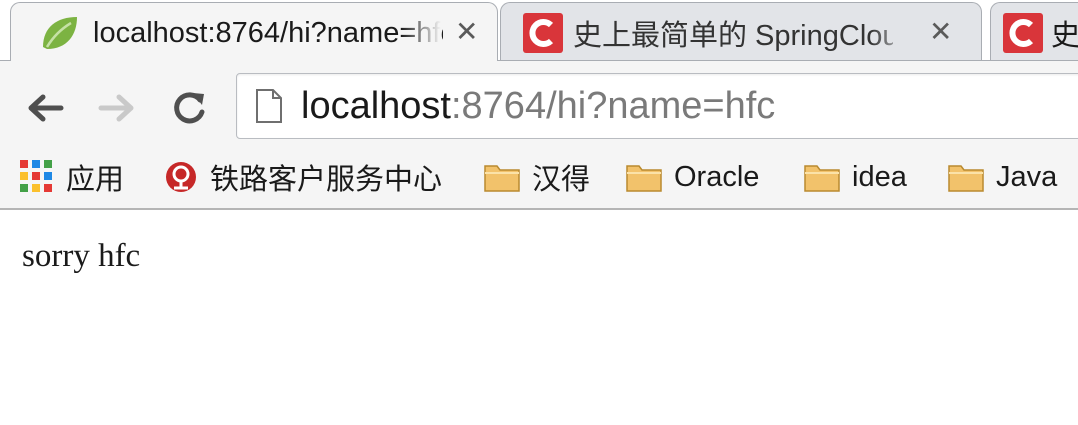  Describe the element at coordinates (81, 256) in the screenshot. I see `page-body-text: sorry hfc` at that location.